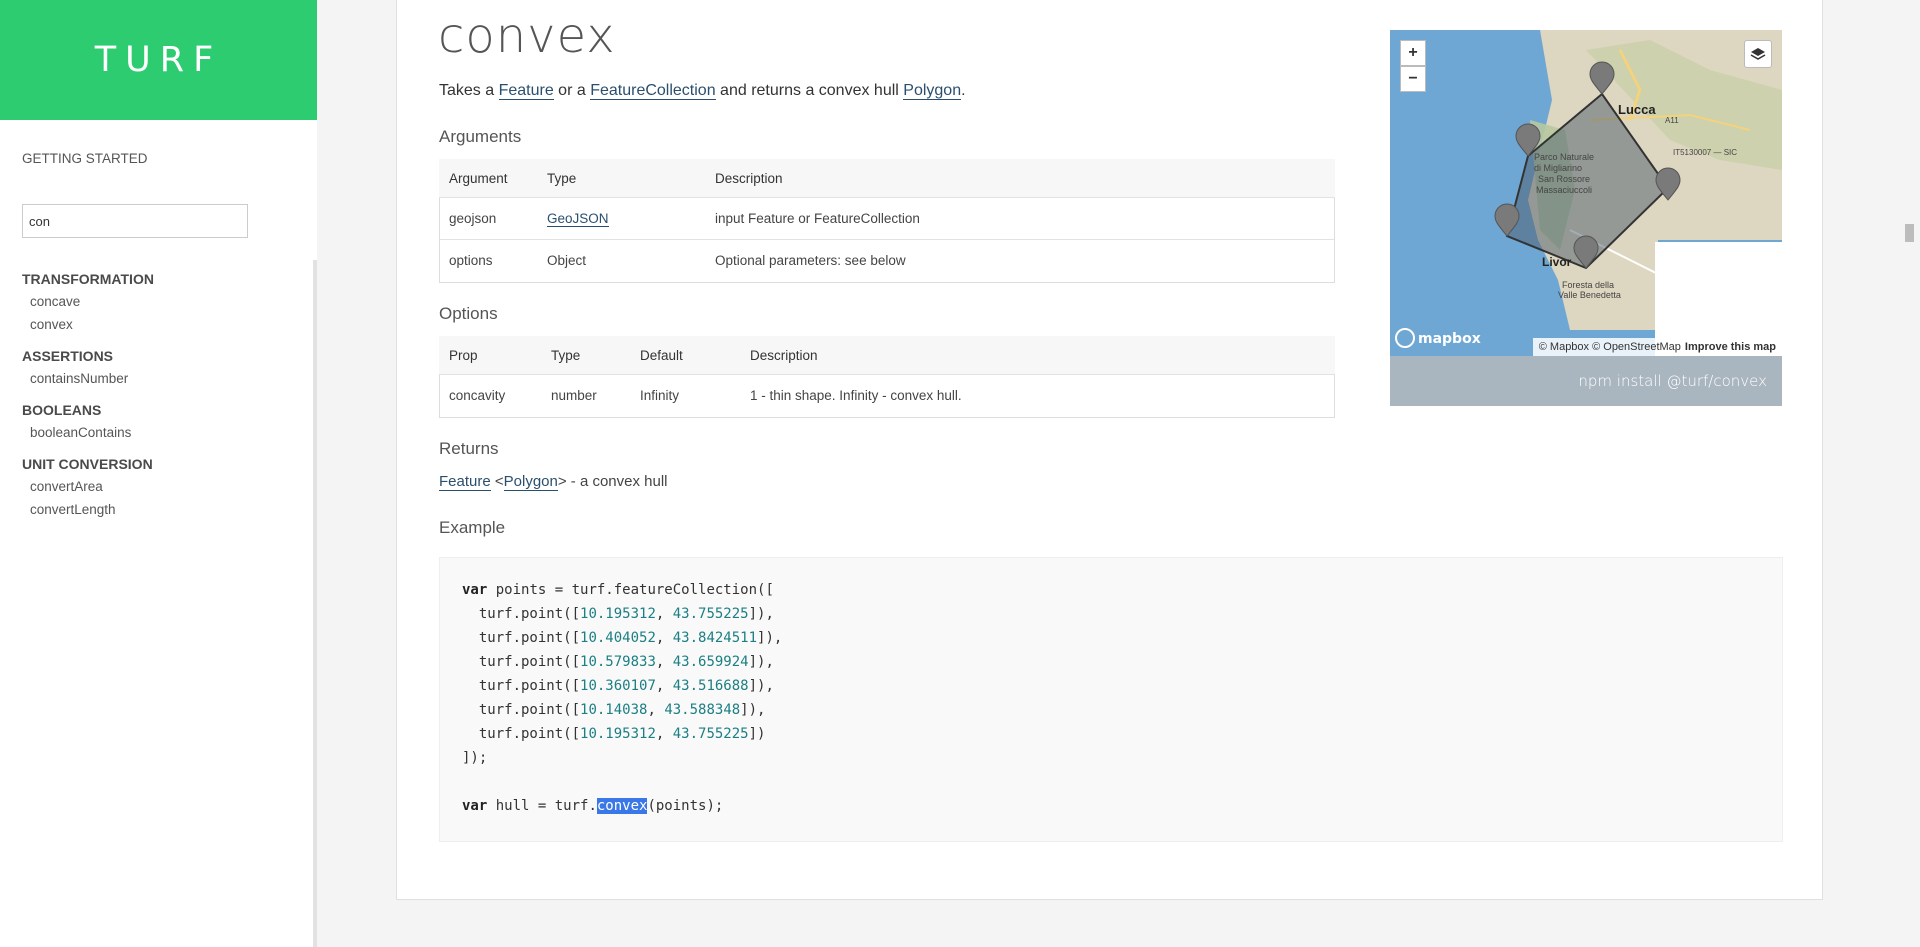  What do you see at coordinates (618, 686) in the screenshot?
I see `code-number: 10.360107` at bounding box center [618, 686].